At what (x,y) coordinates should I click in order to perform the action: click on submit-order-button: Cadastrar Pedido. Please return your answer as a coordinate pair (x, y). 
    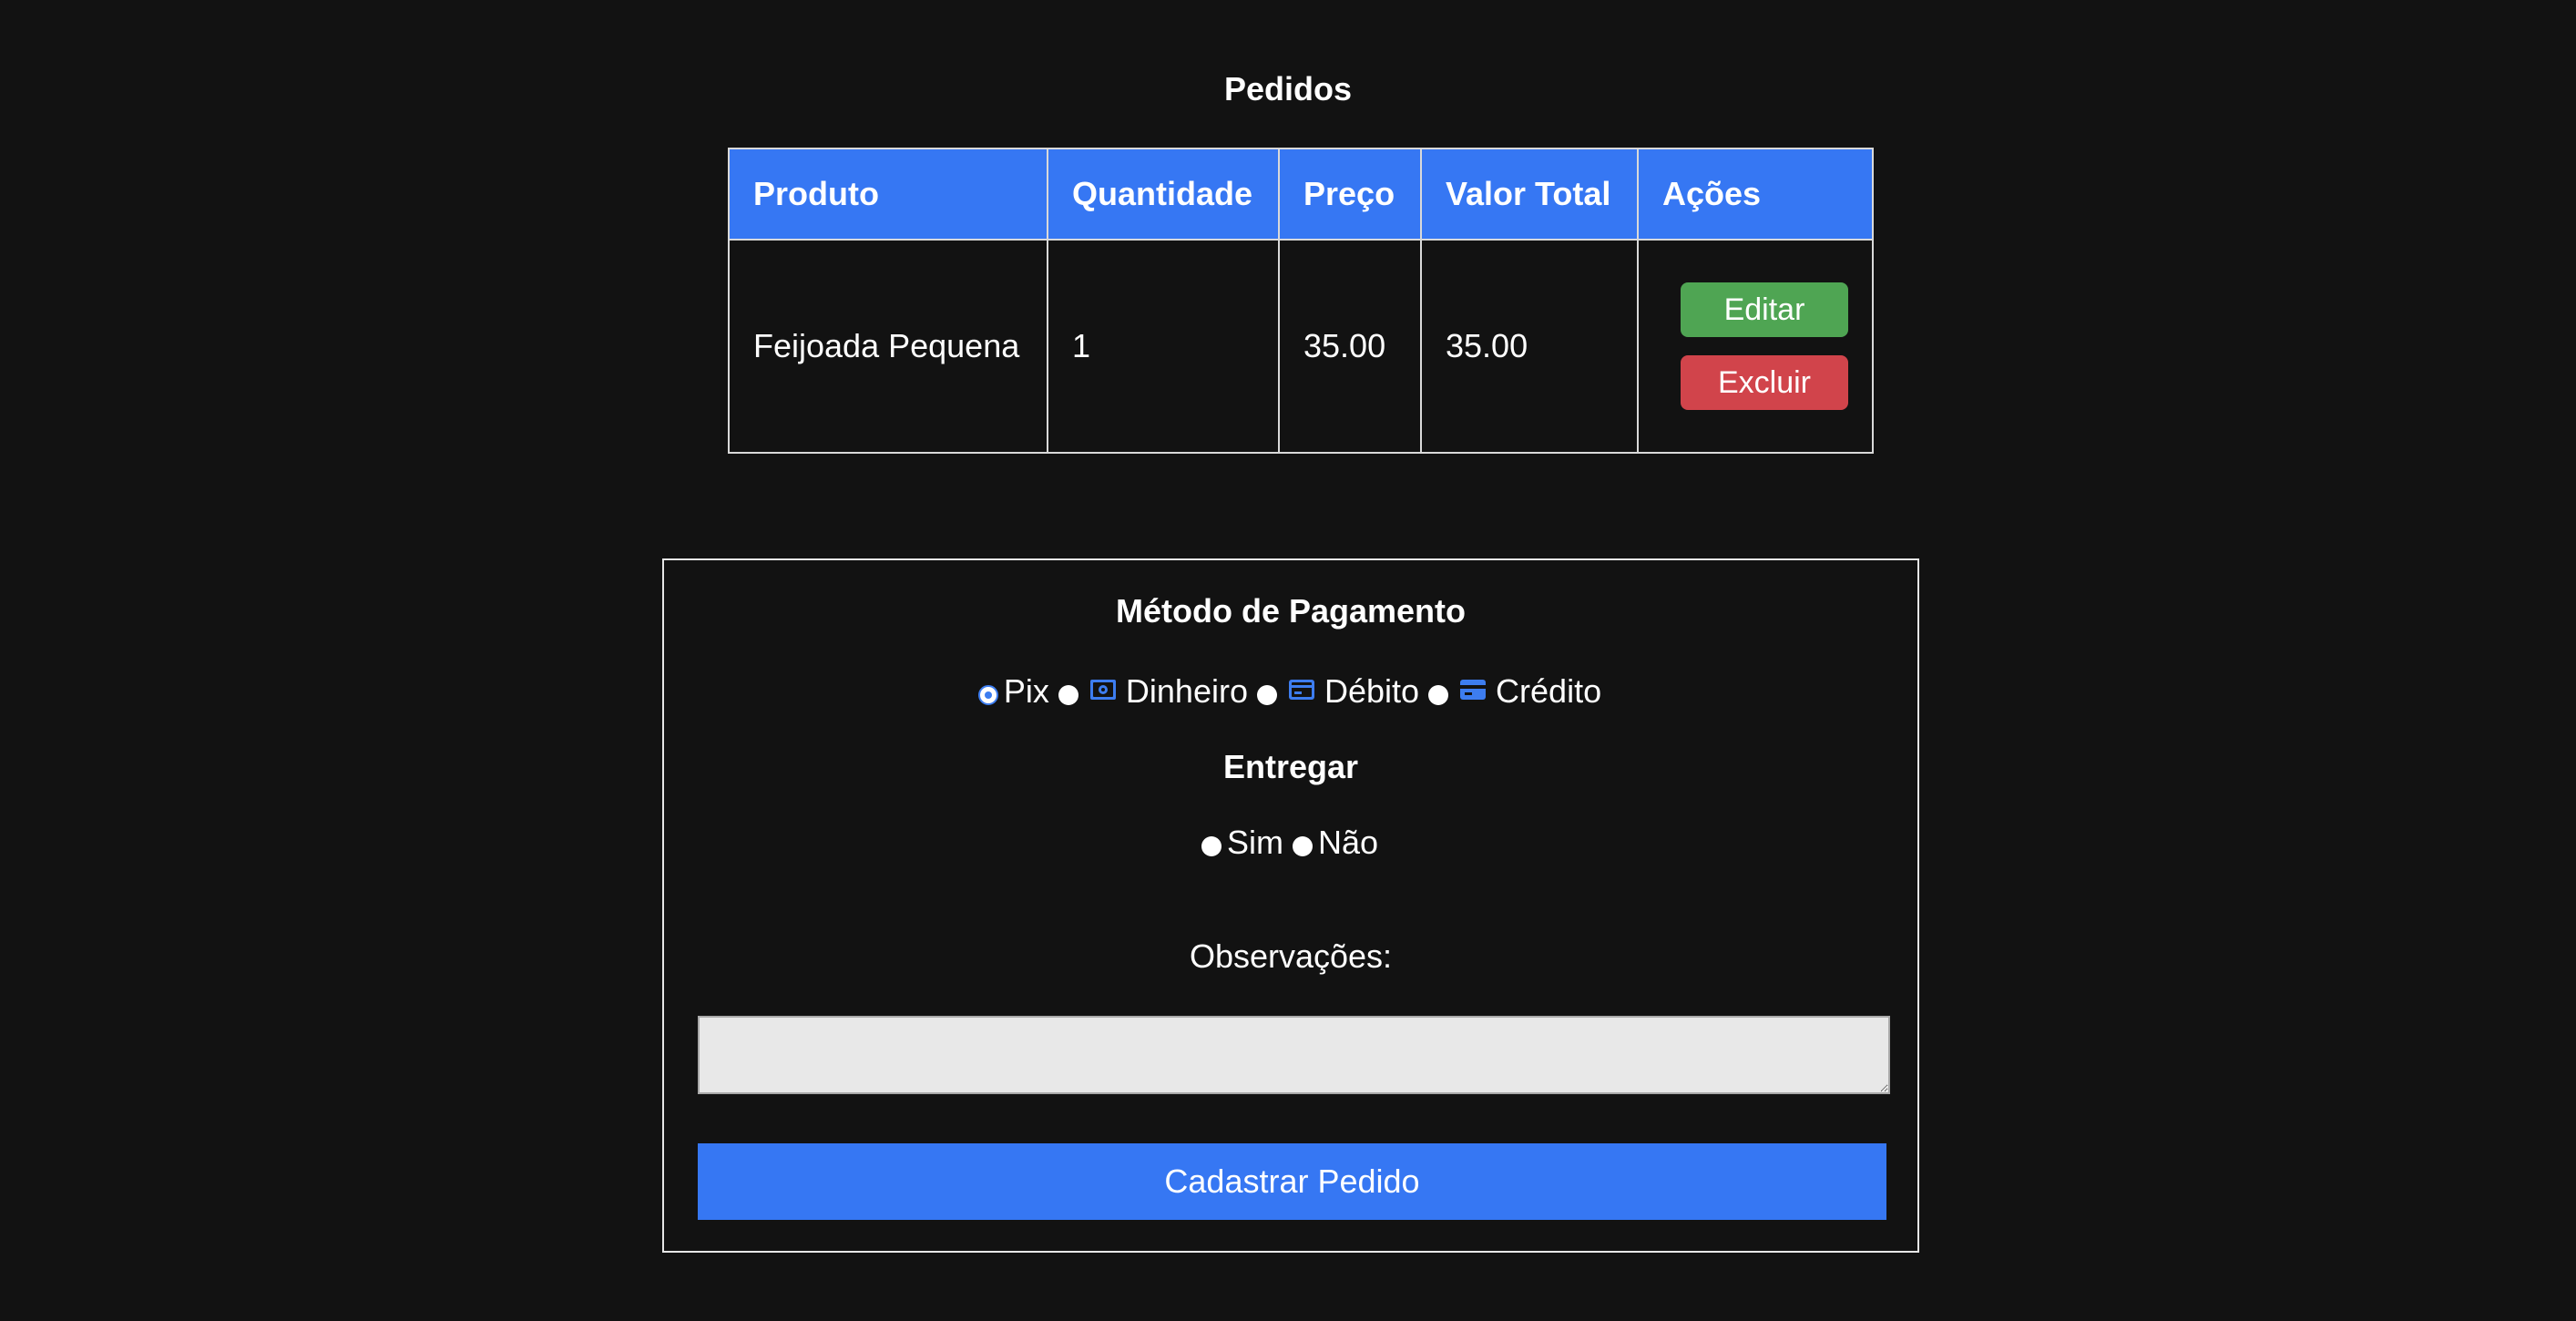
    Looking at the image, I should click on (1292, 1181).